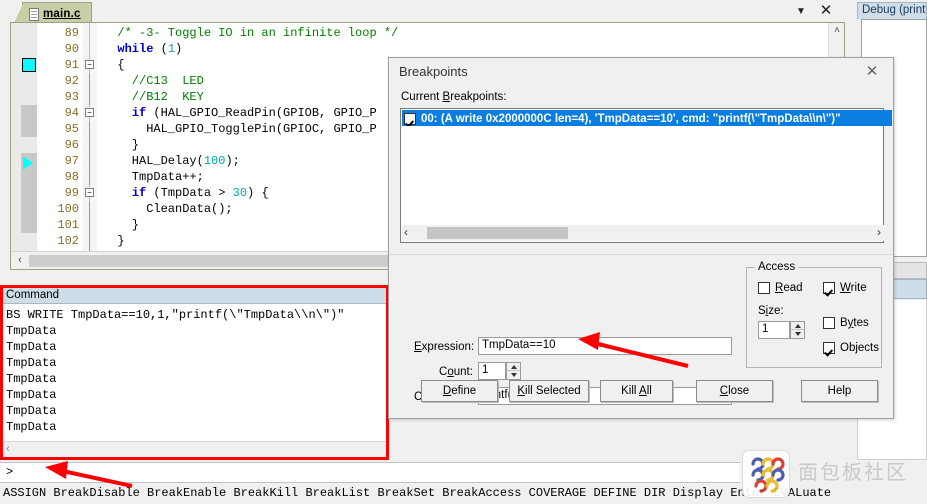 This screenshot has width=927, height=504. I want to click on line-text: //B12 KEY, so click(153, 97).